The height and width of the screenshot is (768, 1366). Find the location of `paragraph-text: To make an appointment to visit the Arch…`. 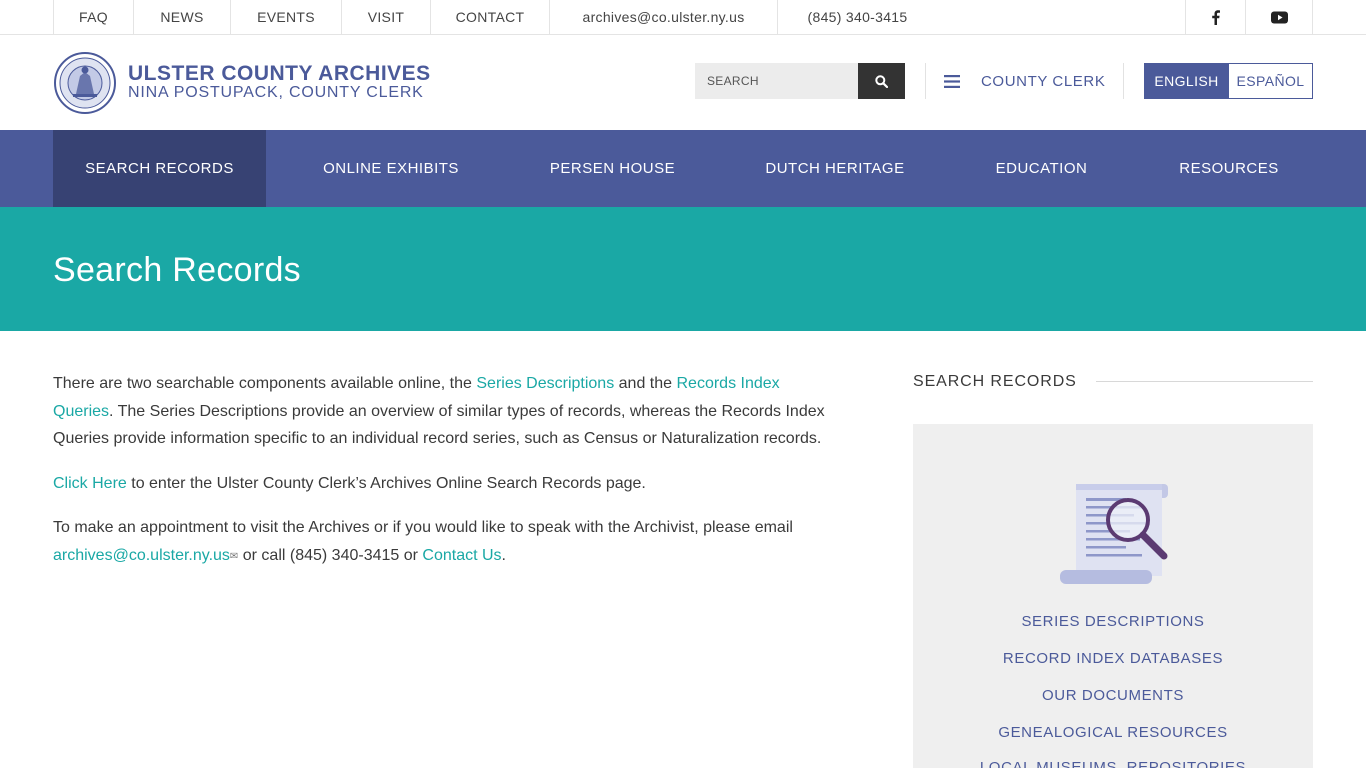

paragraph-text: To make an appointment to visit the Arch… is located at coordinates (423, 527).